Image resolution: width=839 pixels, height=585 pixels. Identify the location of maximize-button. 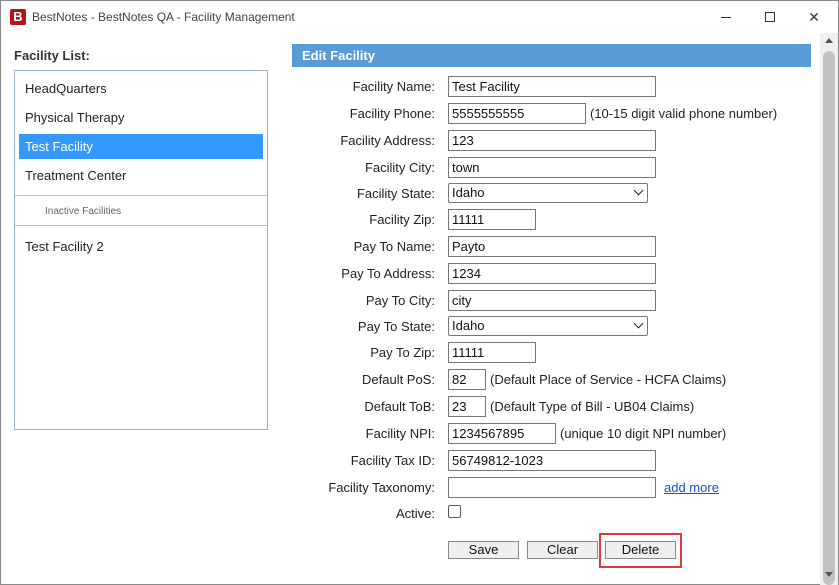
(770, 17).